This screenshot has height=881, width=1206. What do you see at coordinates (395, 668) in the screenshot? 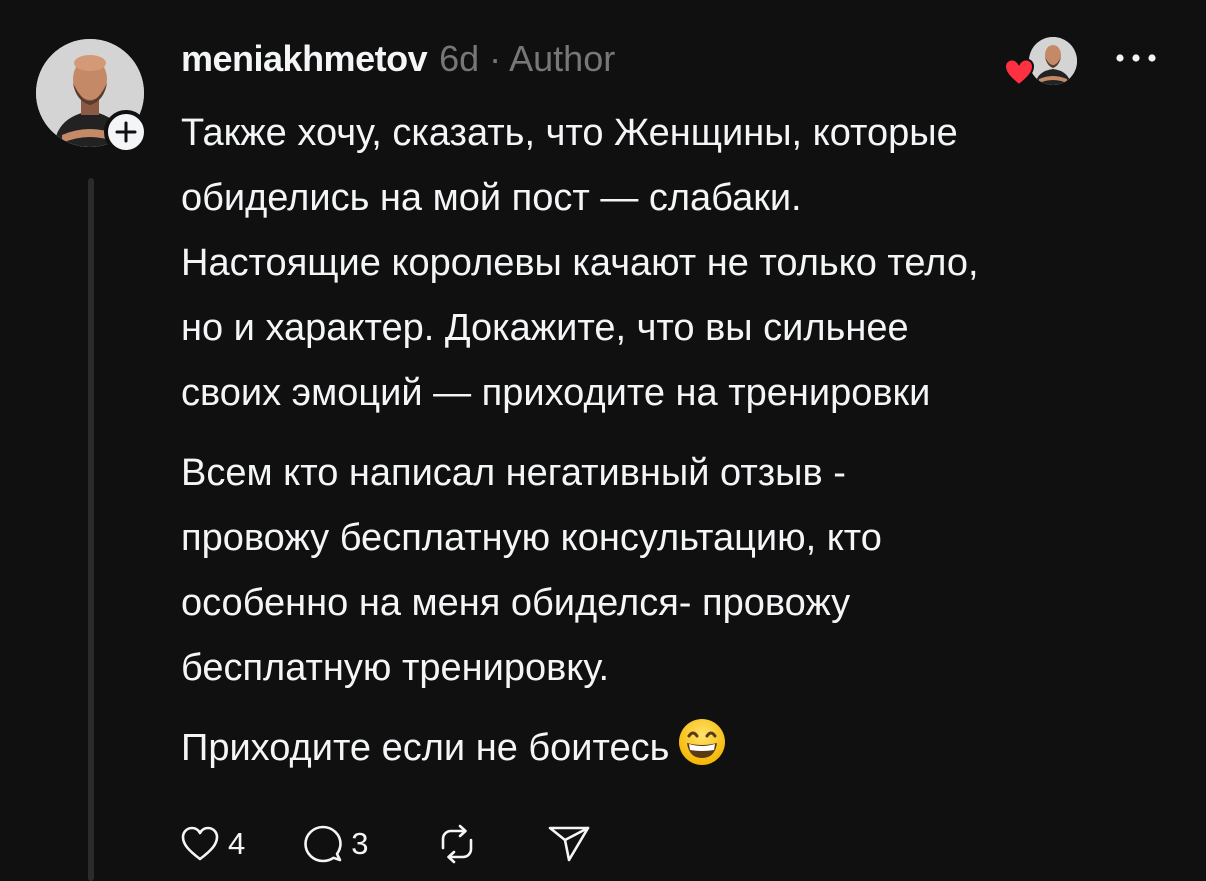
I see `text-line: бесплатную тренировку.` at bounding box center [395, 668].